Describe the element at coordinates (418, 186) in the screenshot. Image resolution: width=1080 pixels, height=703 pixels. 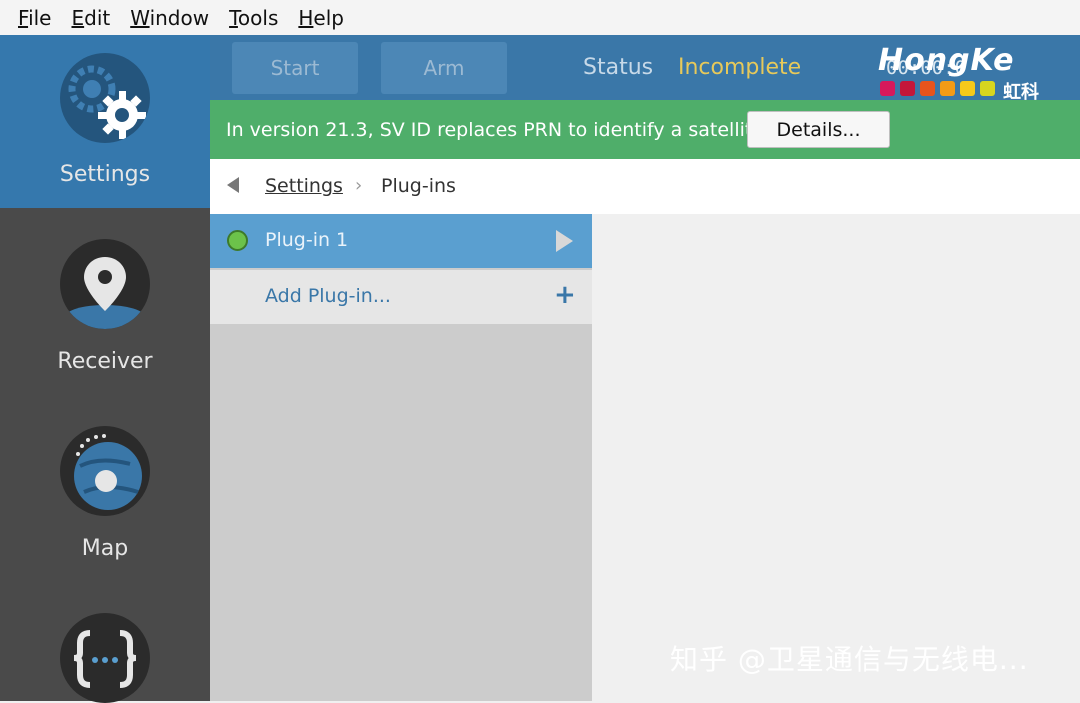
I see `breadcrumb-current: Plug-ins` at that location.